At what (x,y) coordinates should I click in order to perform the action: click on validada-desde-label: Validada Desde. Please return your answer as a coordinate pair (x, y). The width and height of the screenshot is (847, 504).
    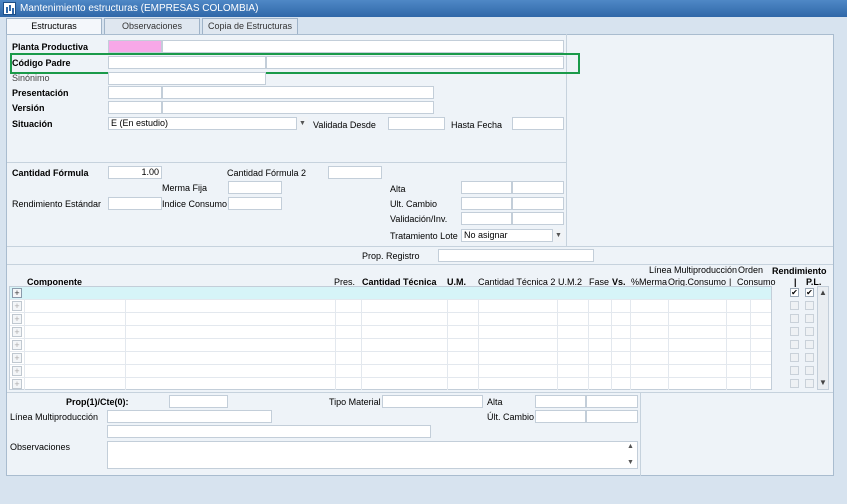
    Looking at the image, I should click on (344, 125).